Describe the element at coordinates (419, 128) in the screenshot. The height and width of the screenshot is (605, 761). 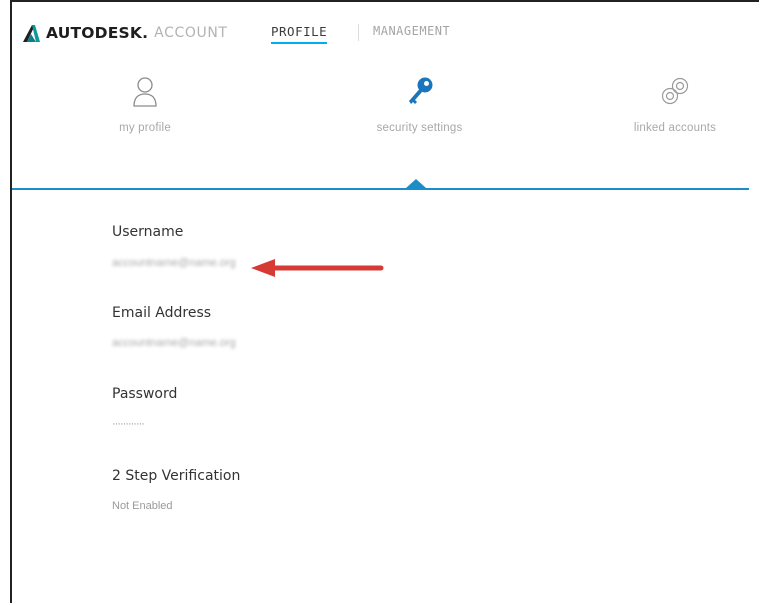
I see `tab-security-settings-label: security settings` at that location.